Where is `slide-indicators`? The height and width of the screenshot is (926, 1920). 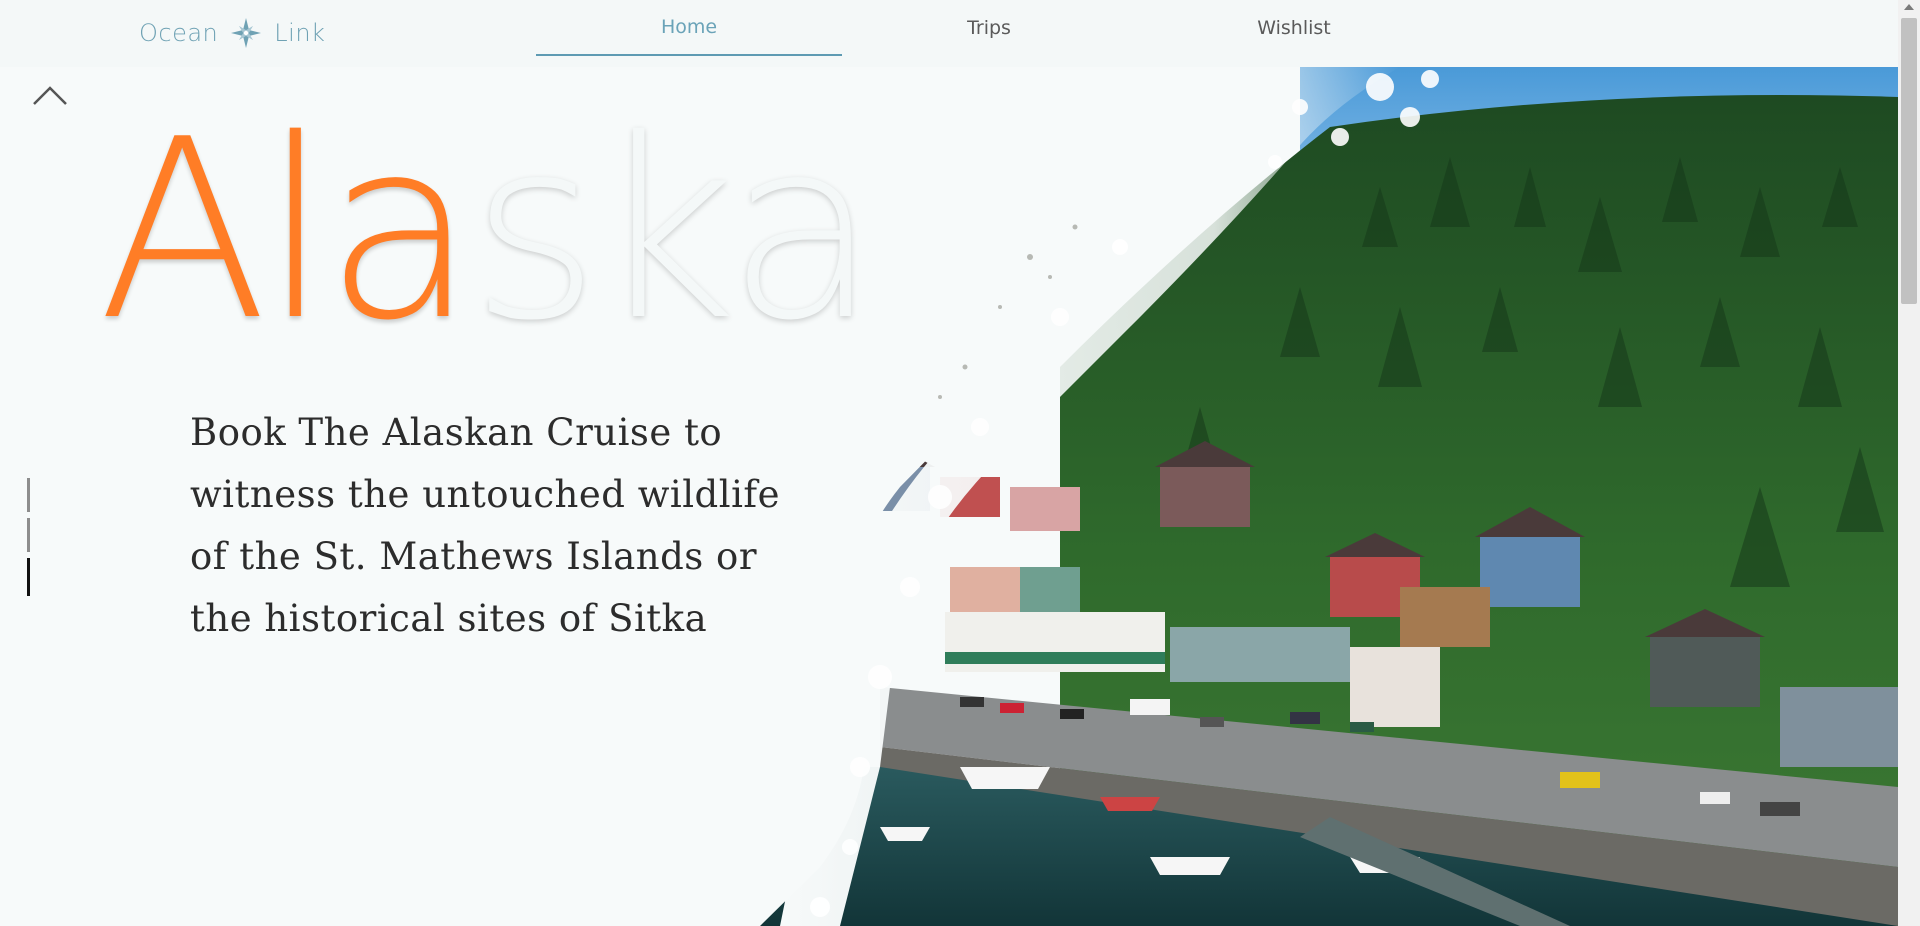 slide-indicators is located at coordinates (28, 540).